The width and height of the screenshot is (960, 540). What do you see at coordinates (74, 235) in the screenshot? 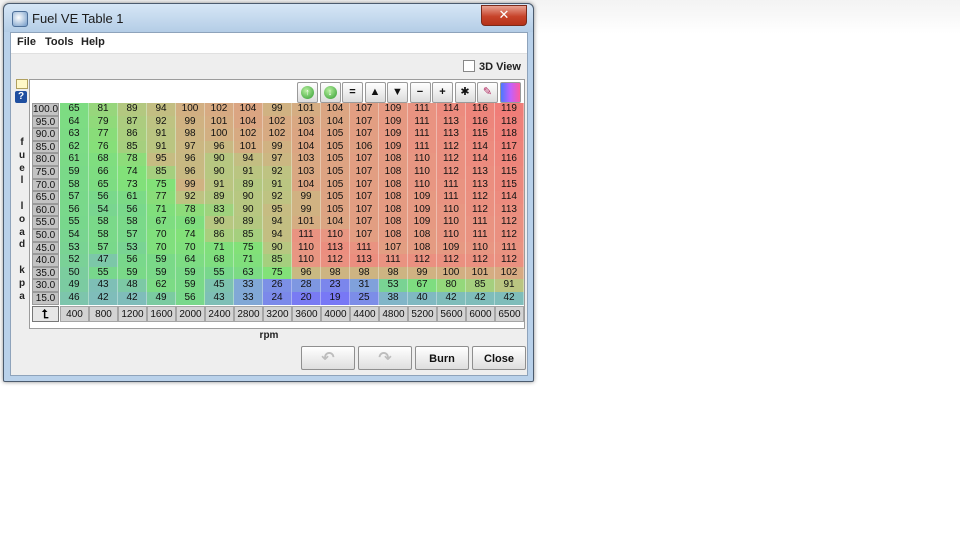
I see `table-cell: 54` at bounding box center [74, 235].